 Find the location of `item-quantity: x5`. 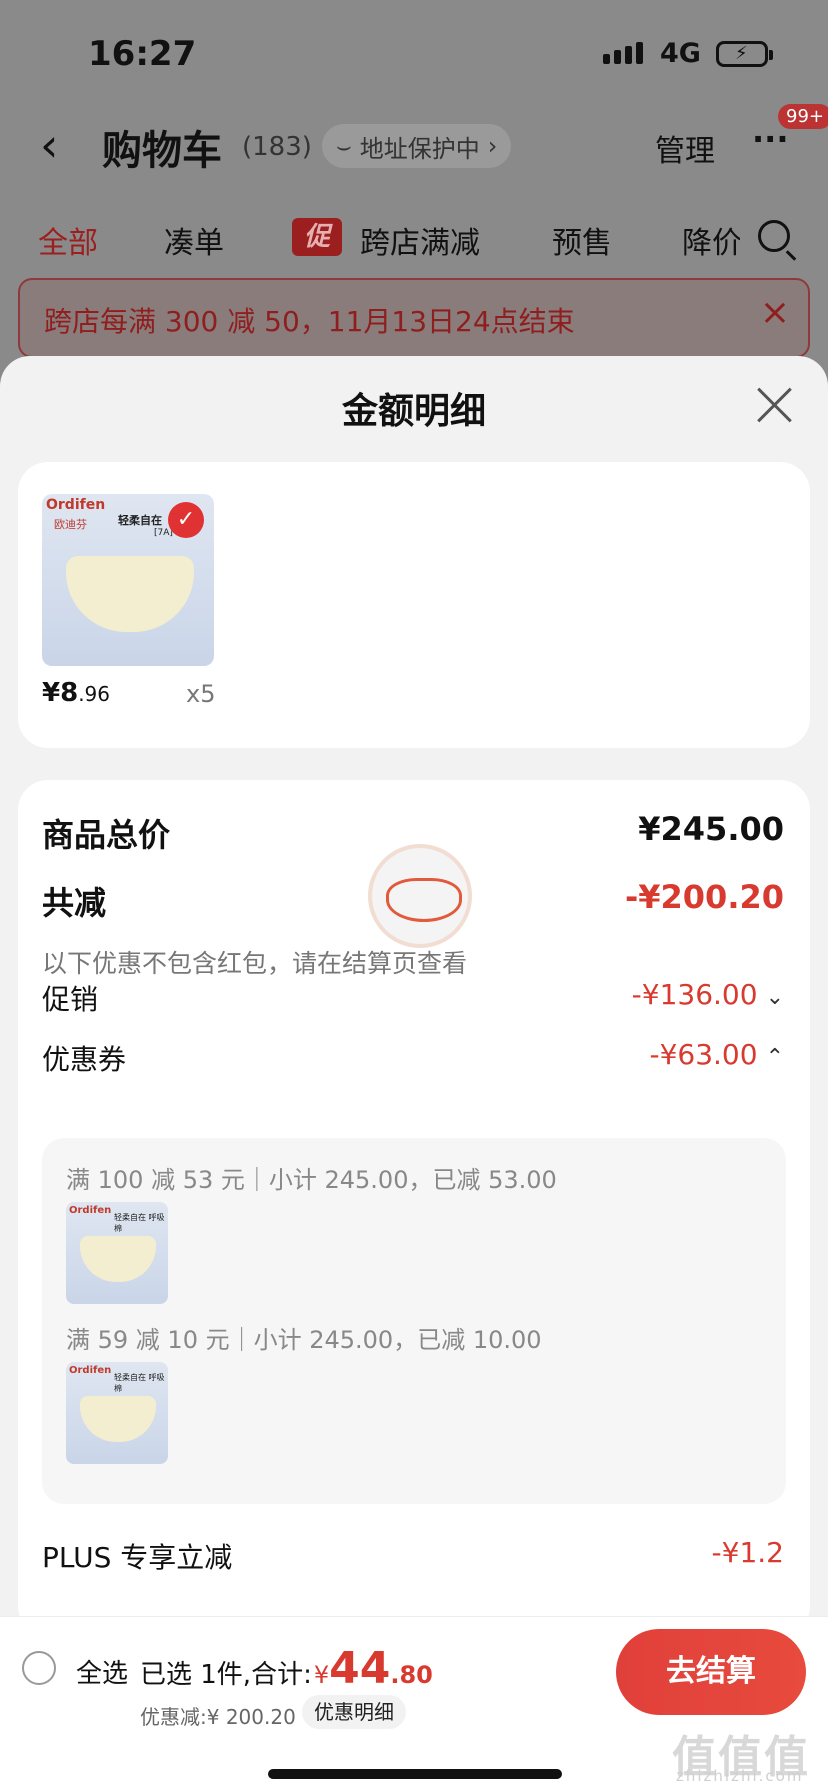

item-quantity: x5 is located at coordinates (201, 694).